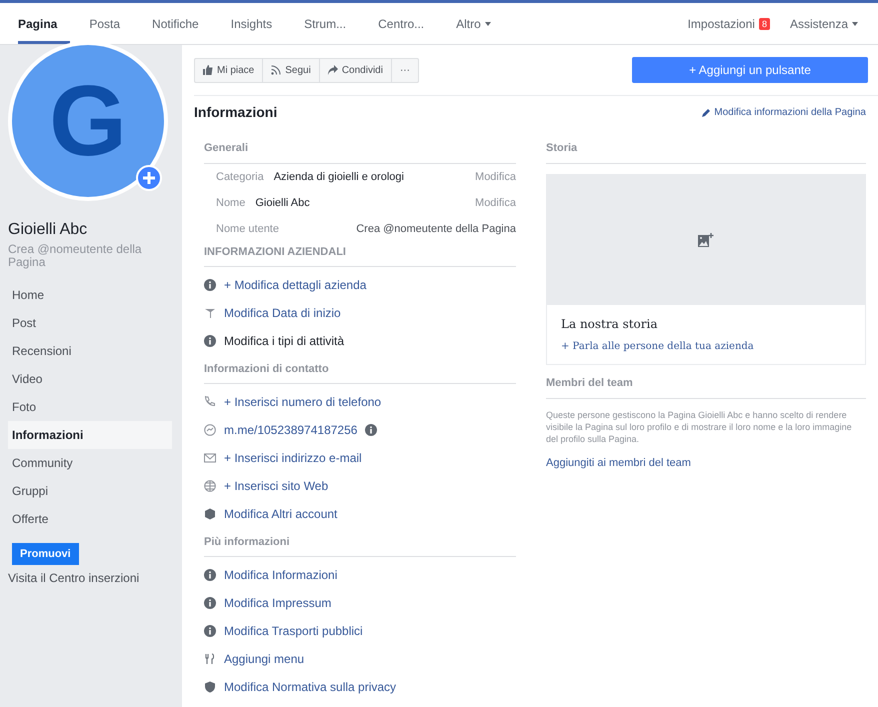  I want to click on follow-button: Segui, so click(291, 70).